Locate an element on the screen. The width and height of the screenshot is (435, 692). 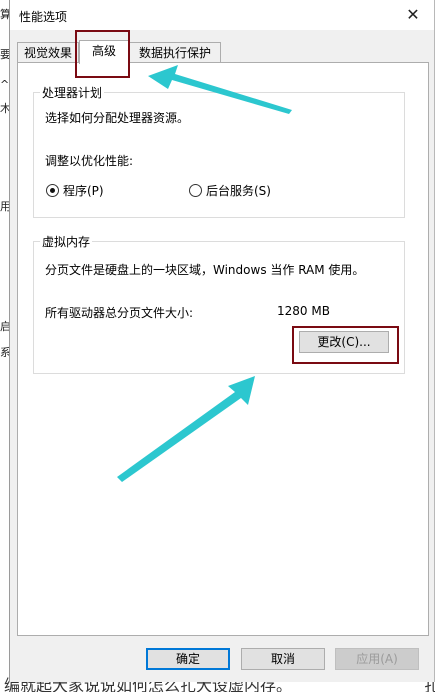
background-text: ^ is located at coordinates (4, 84).